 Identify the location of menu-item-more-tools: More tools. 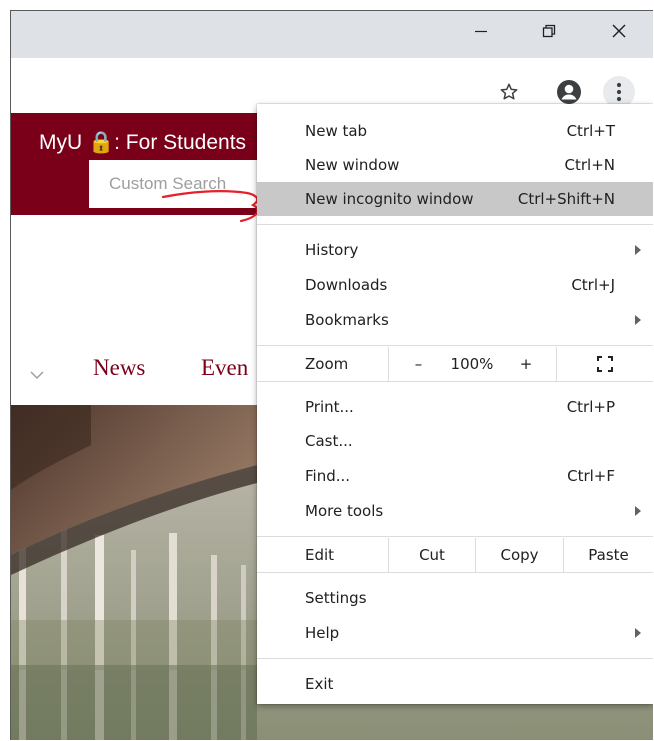
(455, 511).